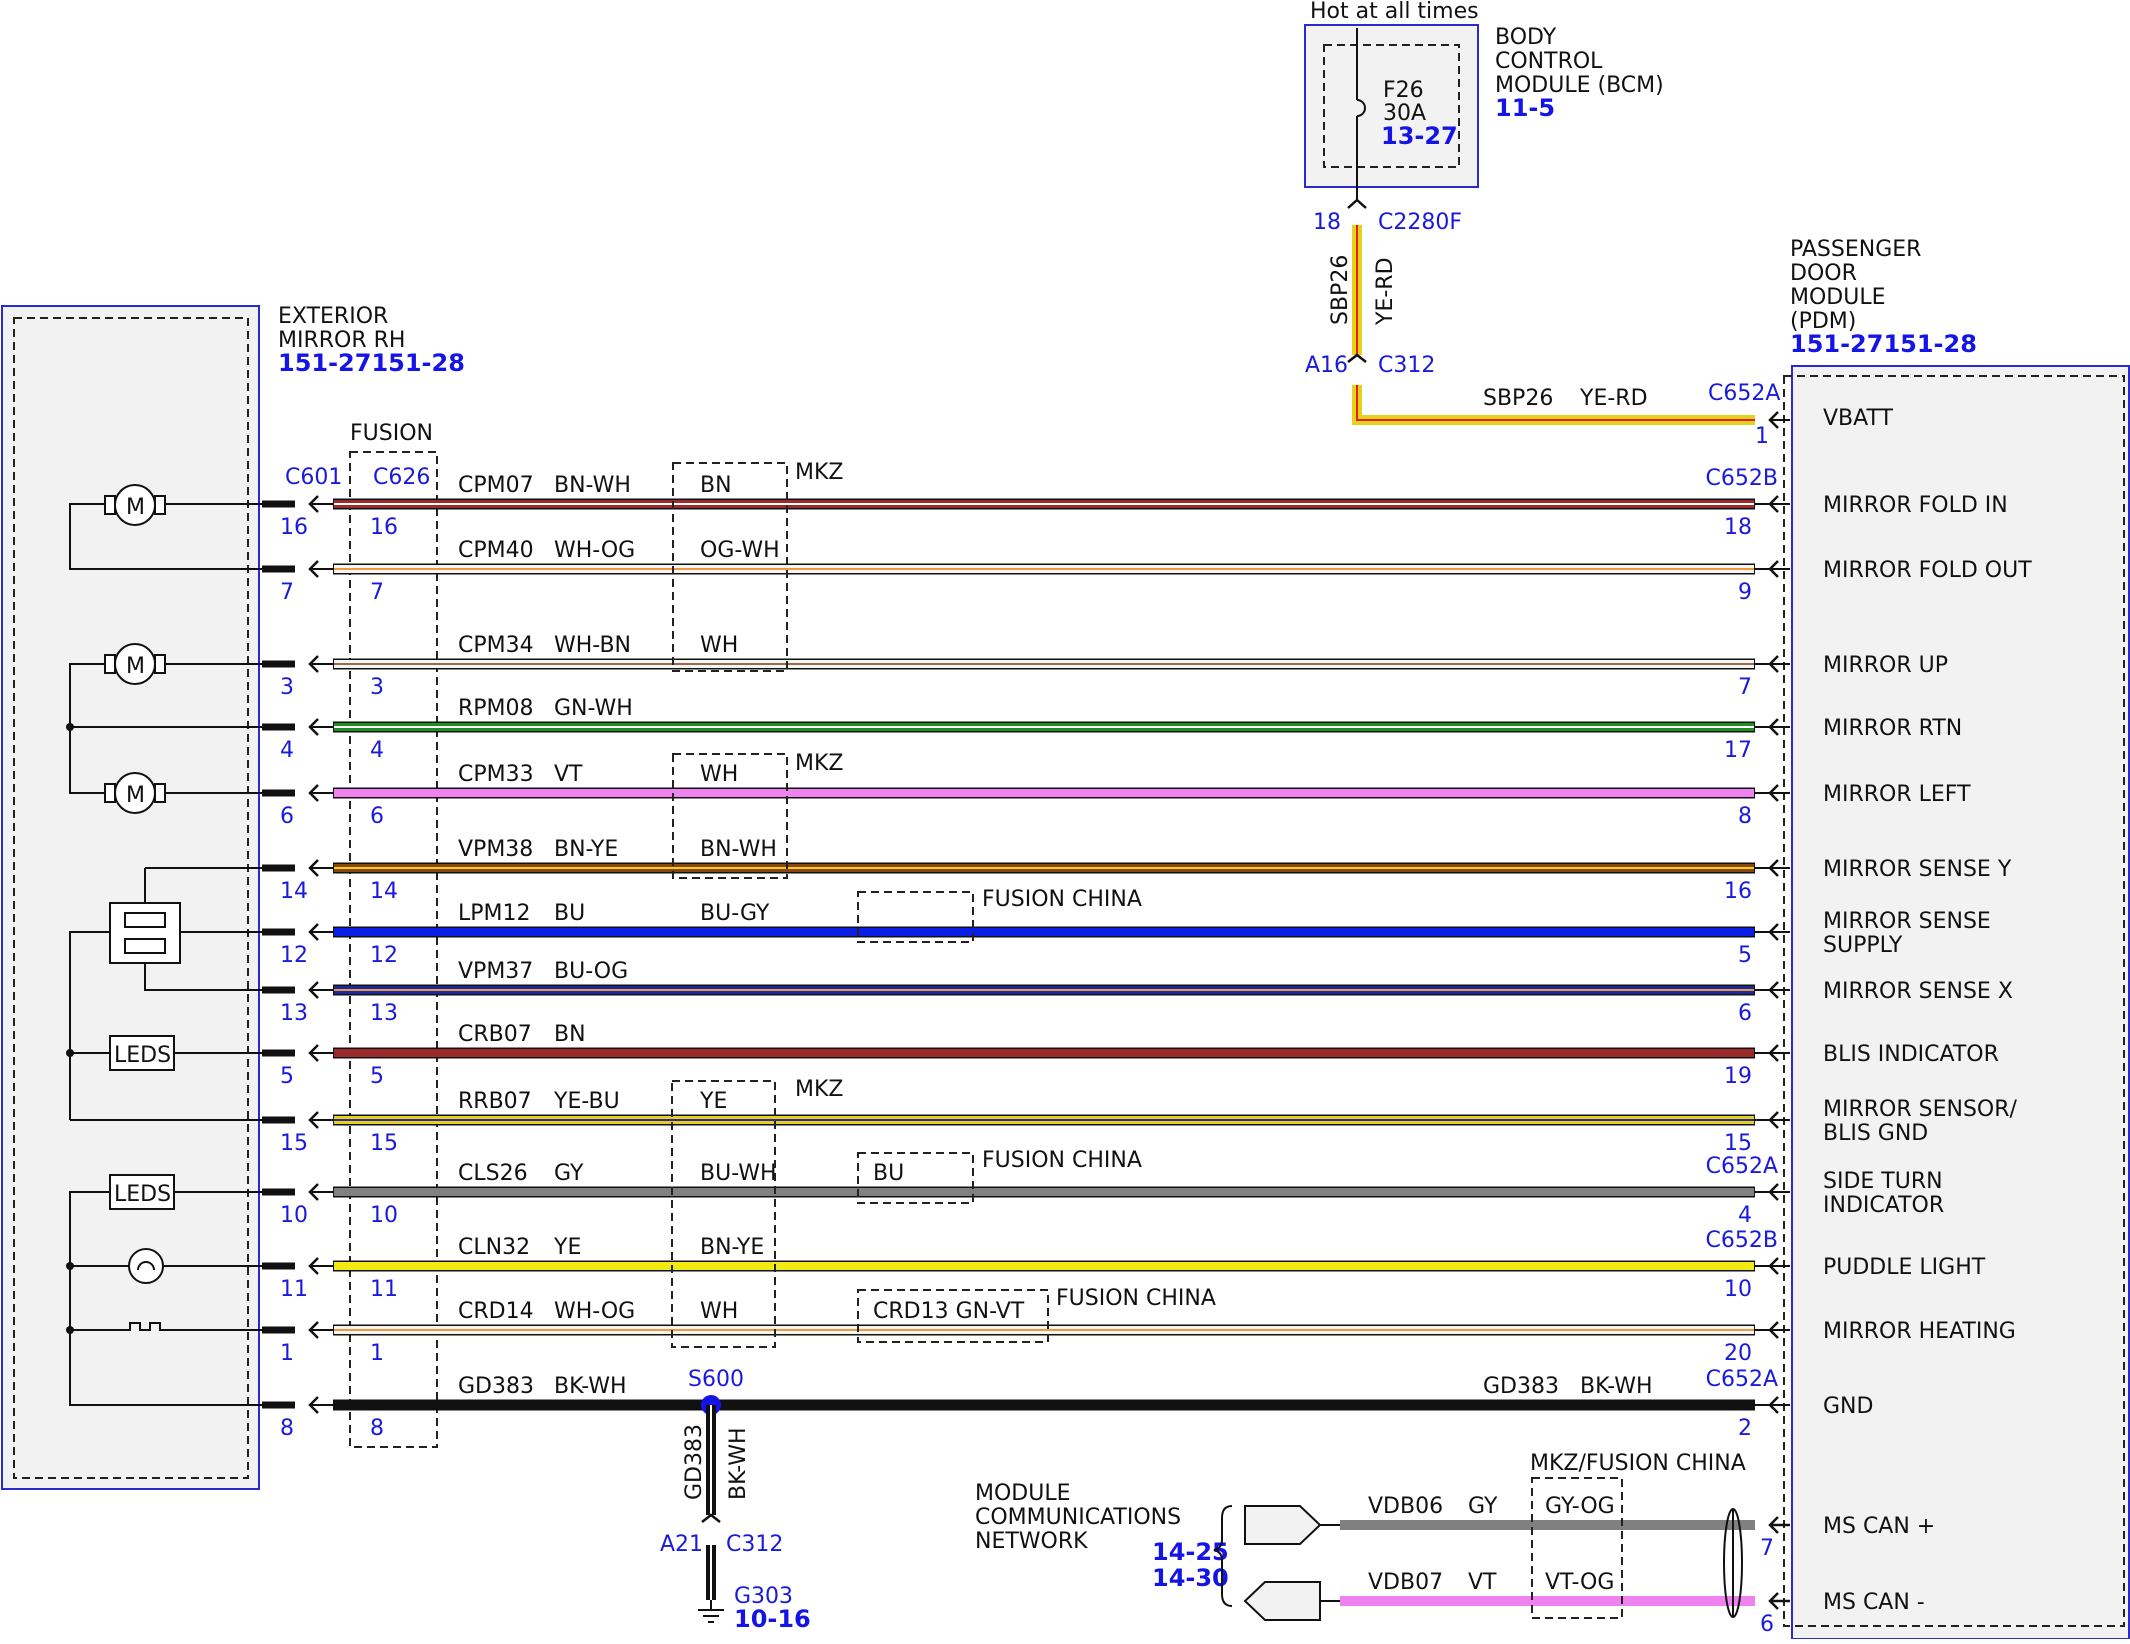 The height and width of the screenshot is (1644, 2130). Describe the element at coordinates (1738, 891) in the screenshot. I see `pdm-pin: 16` at that location.